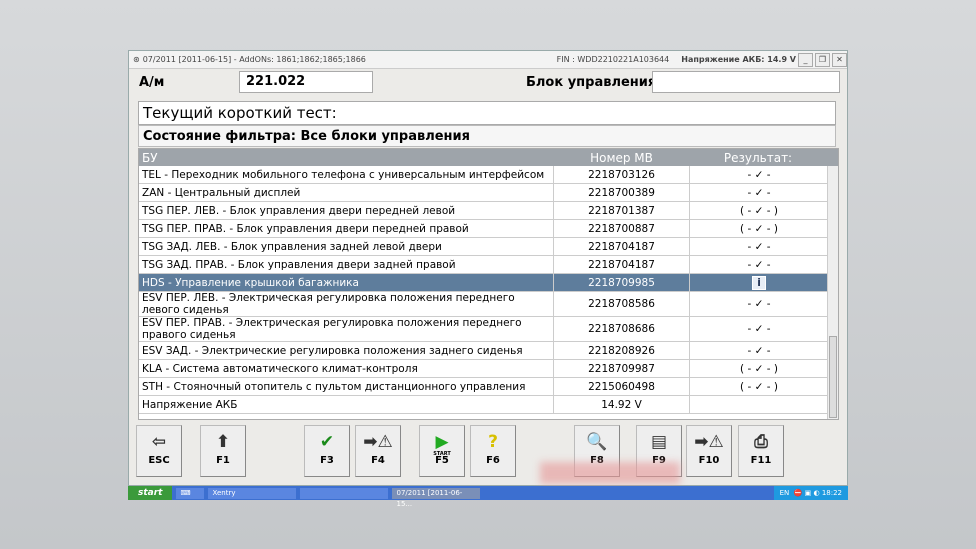 The height and width of the screenshot is (549, 976). I want to click on fkey-f1-button: ⬆ F1, so click(223, 451).